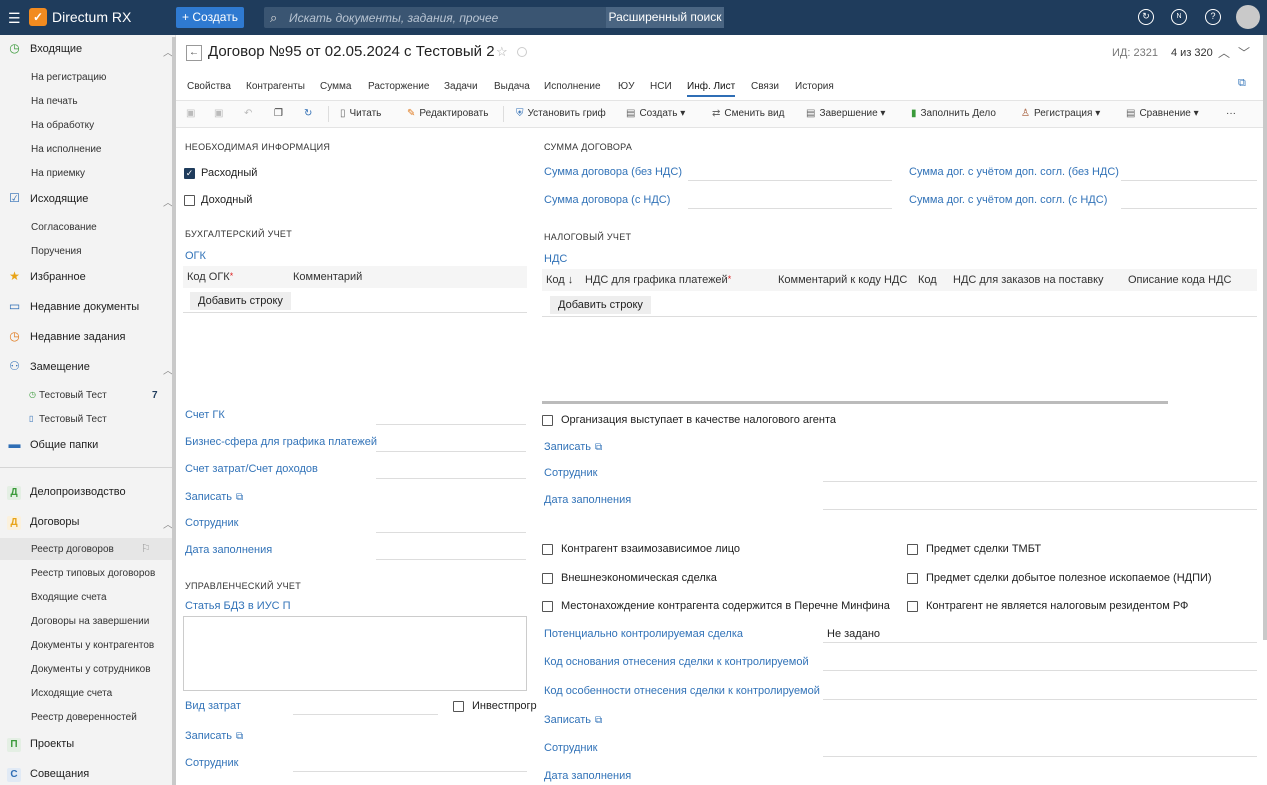 This screenshot has width=1267, height=785. What do you see at coordinates (251, 469) in the screenshot?
I see `cost-account-label: Счет затрат/Счет доходов` at bounding box center [251, 469].